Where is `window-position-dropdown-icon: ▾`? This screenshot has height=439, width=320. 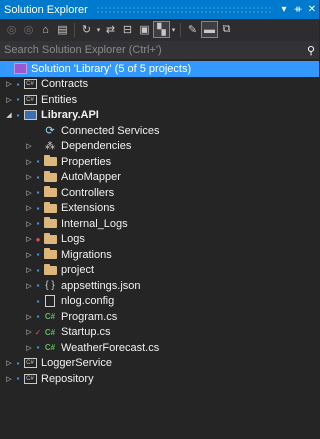 window-position-dropdown-icon: ▾ is located at coordinates (284, 9).